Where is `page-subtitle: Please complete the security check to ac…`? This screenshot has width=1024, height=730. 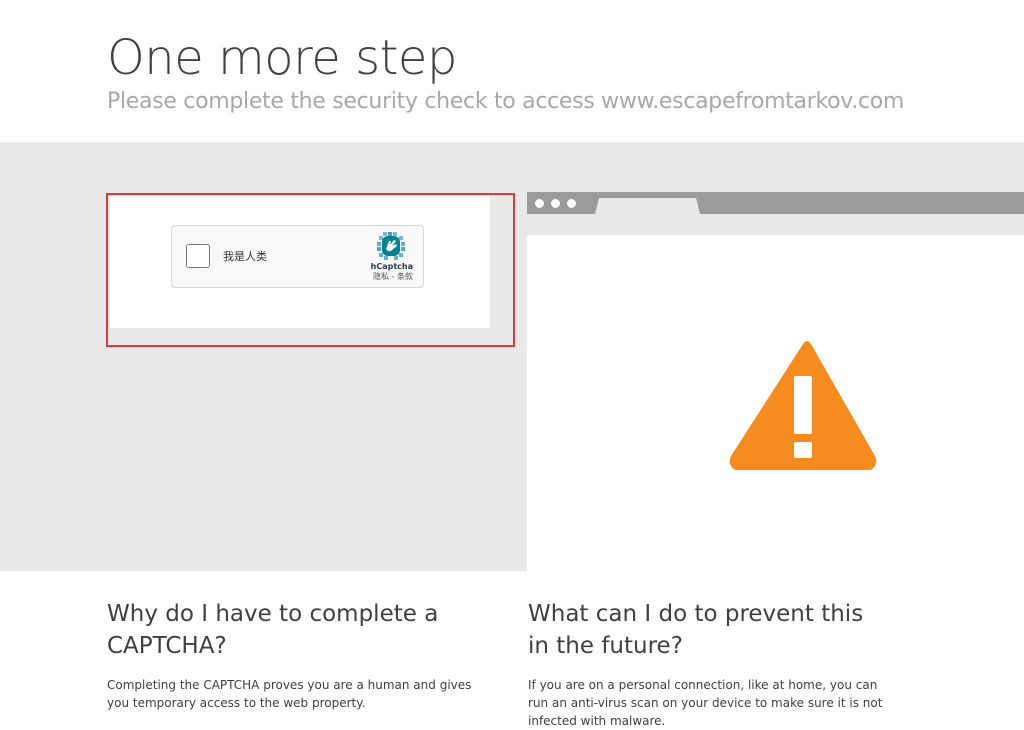 page-subtitle: Please complete the security check to ac… is located at coordinates (506, 101).